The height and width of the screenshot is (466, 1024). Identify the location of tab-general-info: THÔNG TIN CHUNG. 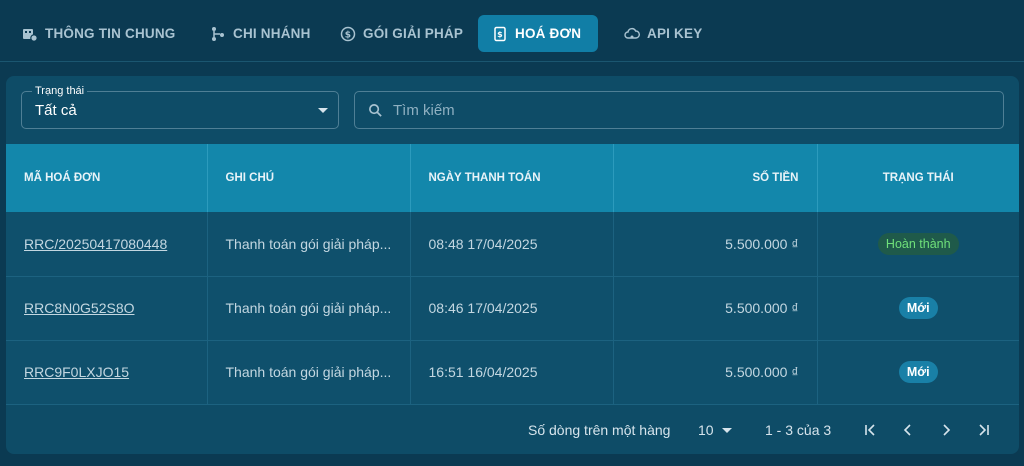
(99, 33).